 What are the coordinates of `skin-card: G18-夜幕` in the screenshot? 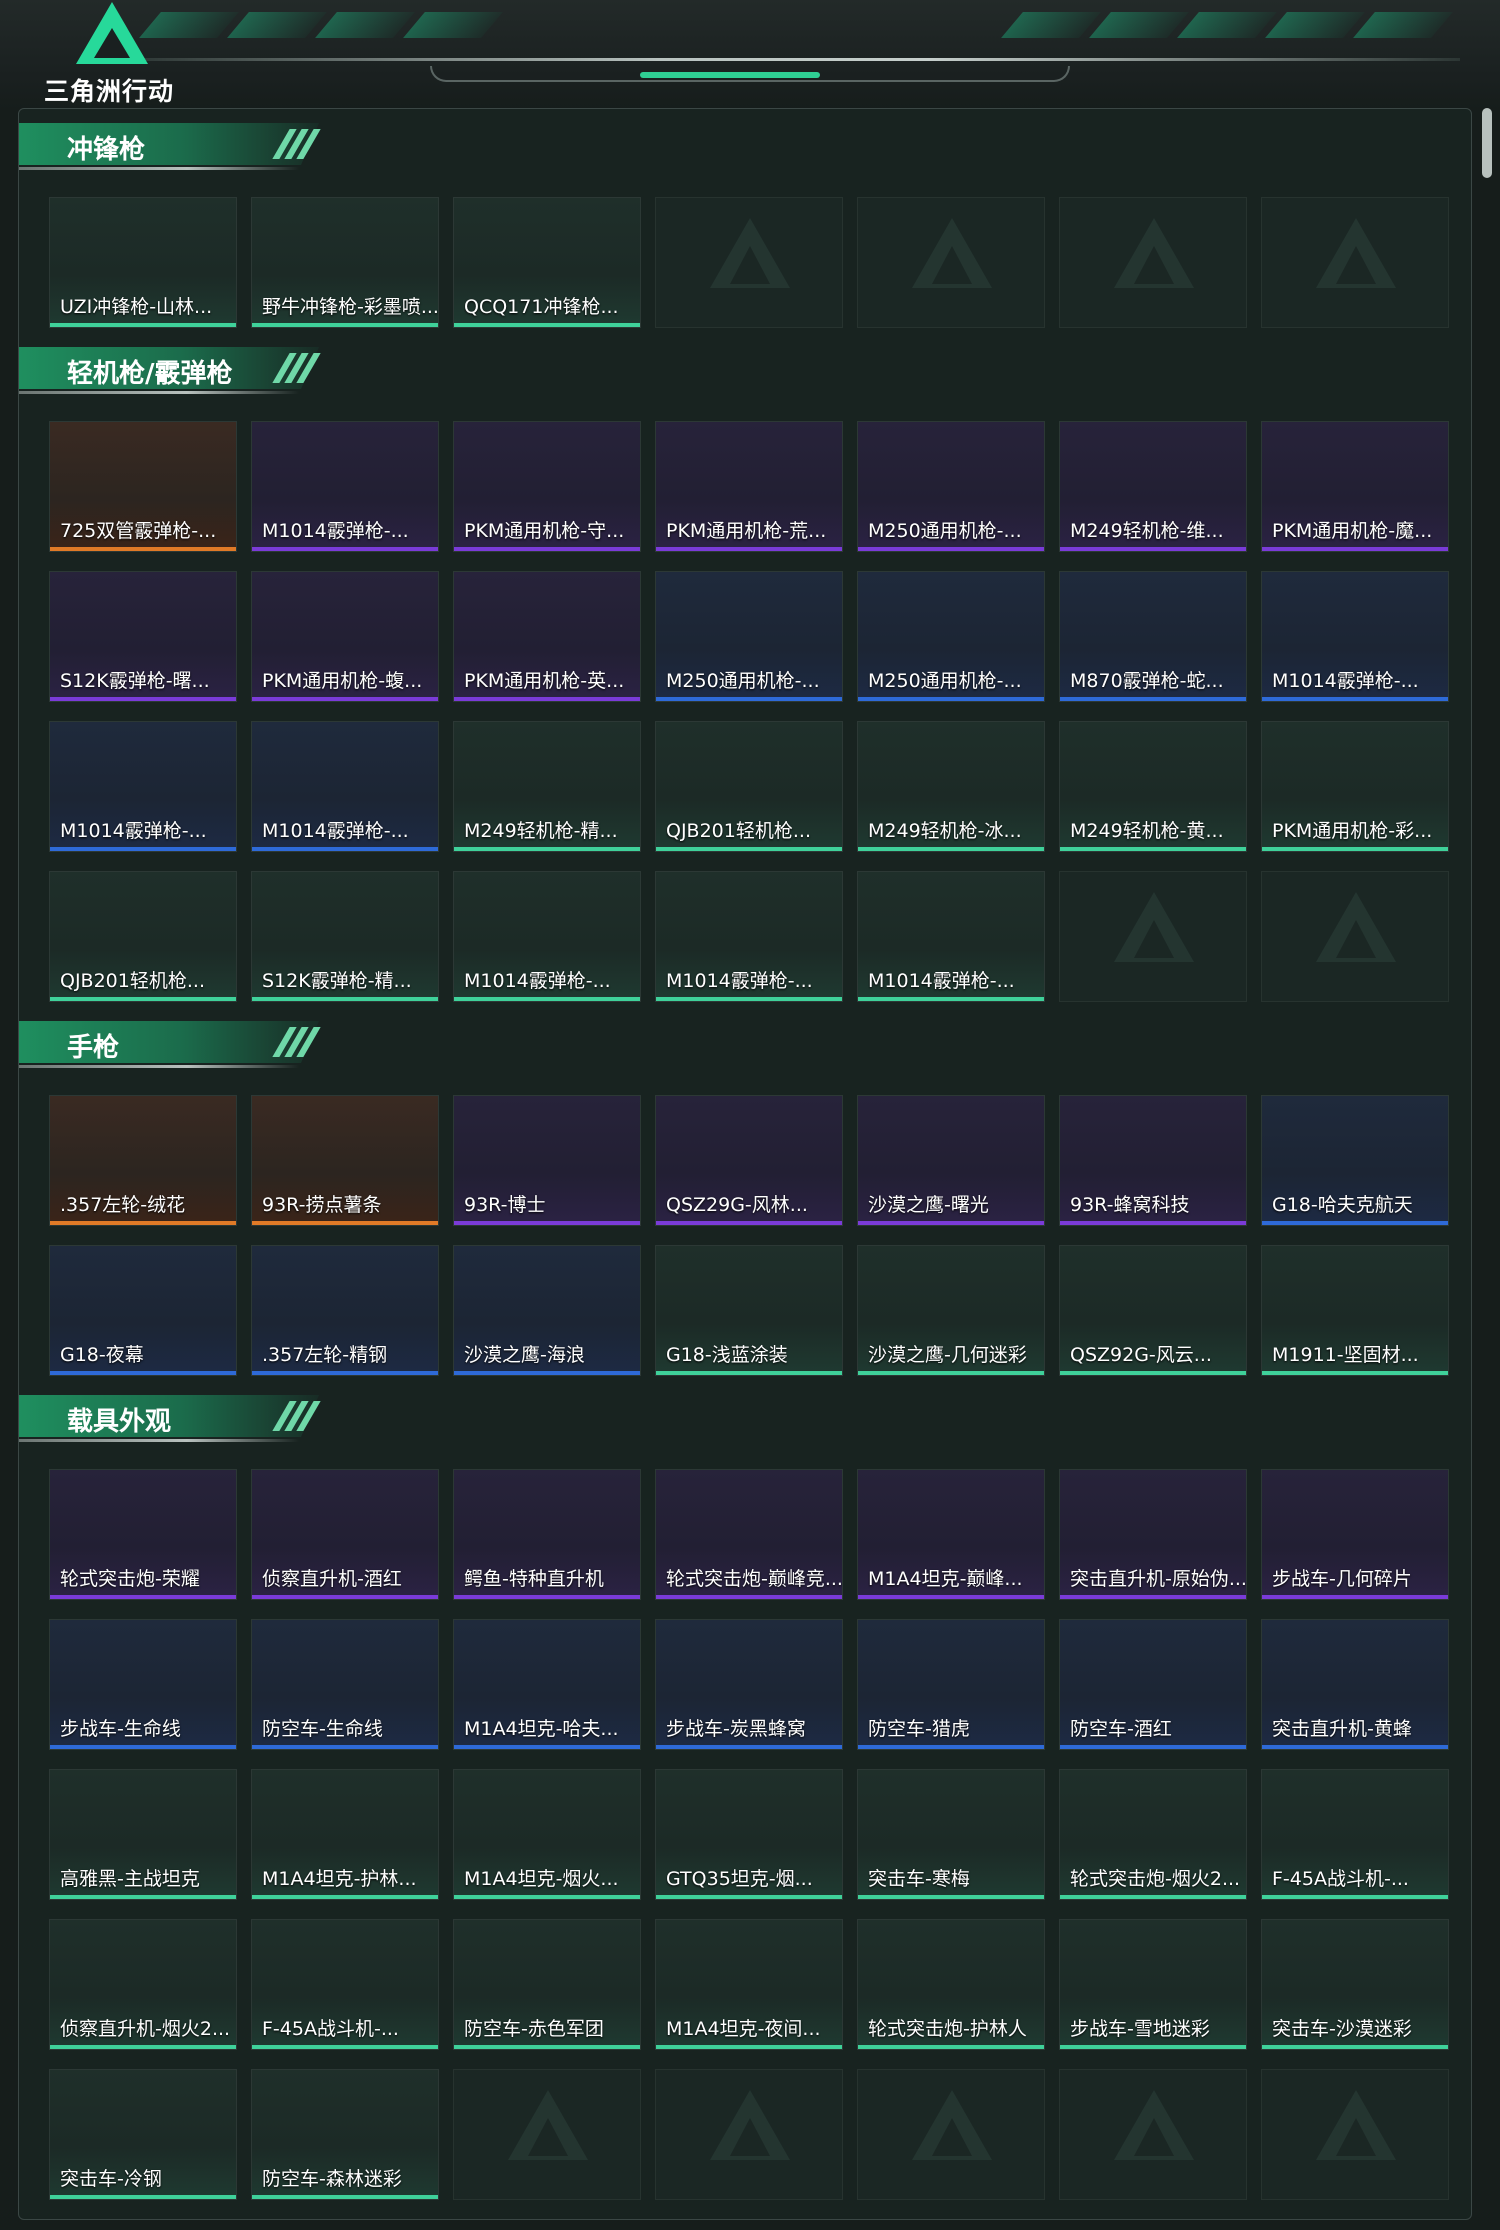 It's located at (143, 1310).